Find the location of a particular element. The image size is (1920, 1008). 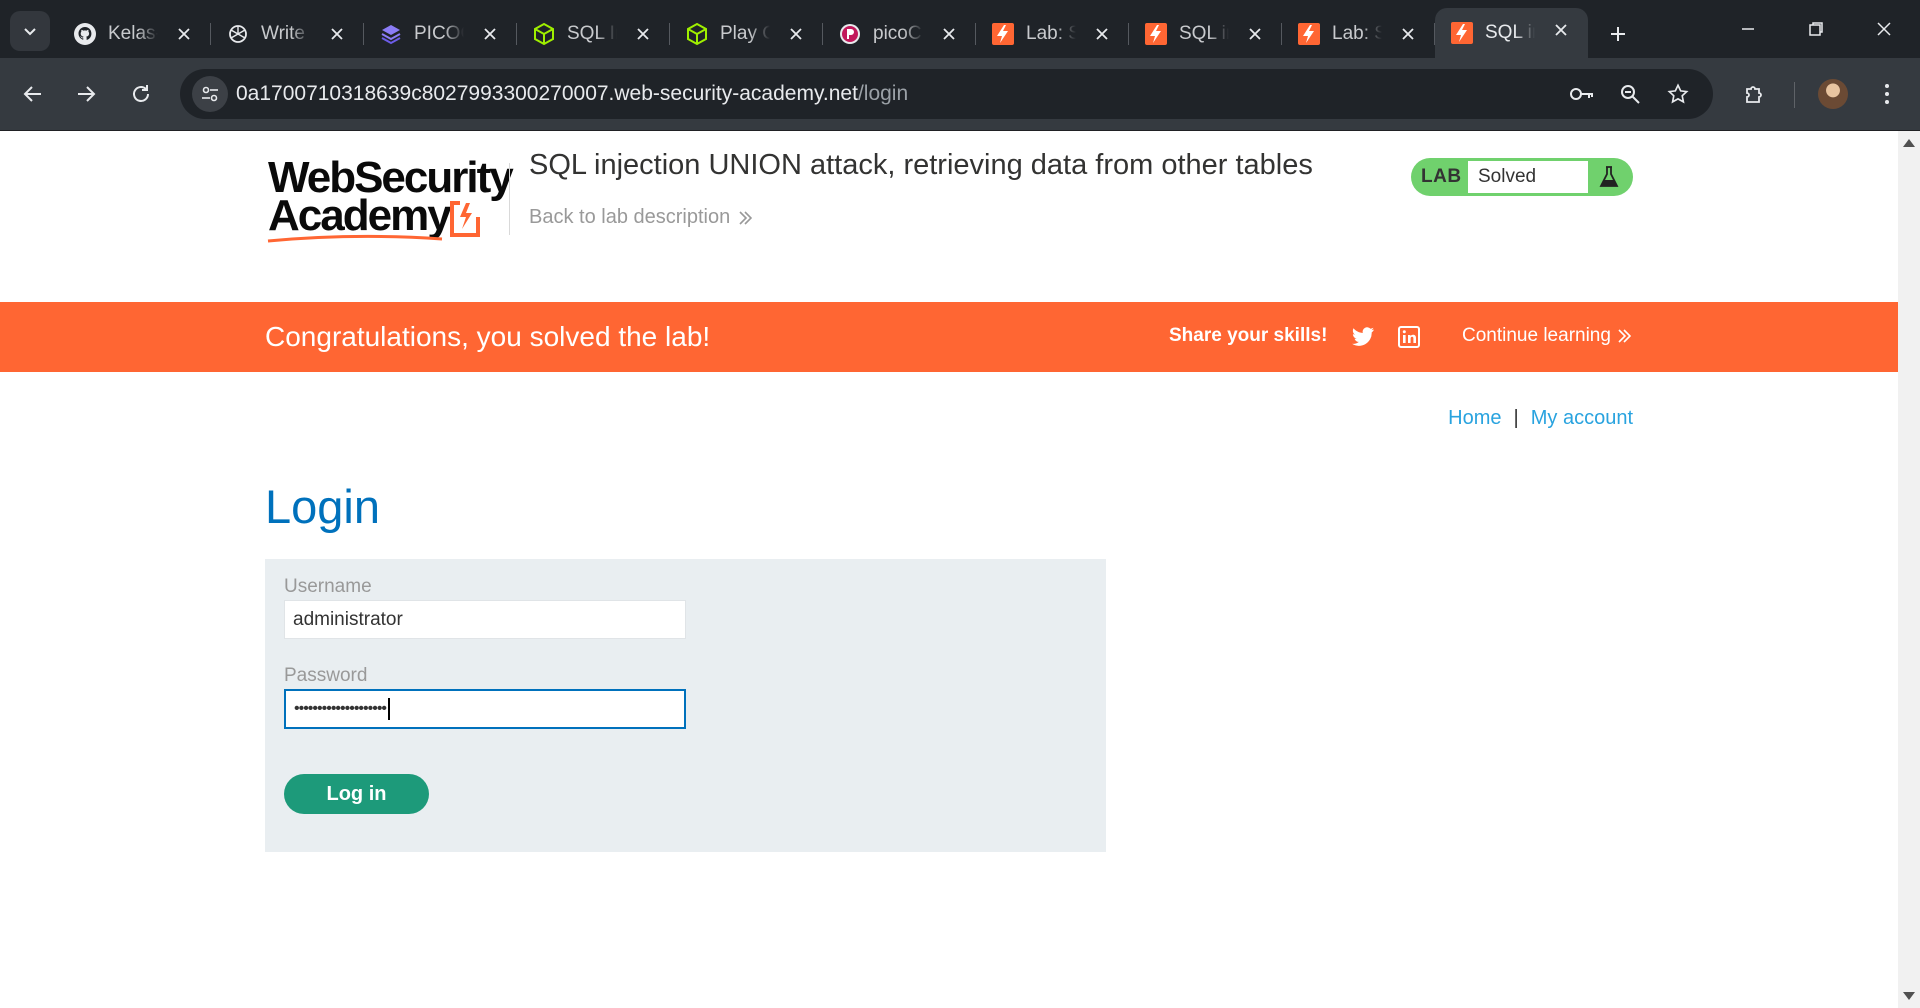

flask-icon is located at coordinates (1609, 177).